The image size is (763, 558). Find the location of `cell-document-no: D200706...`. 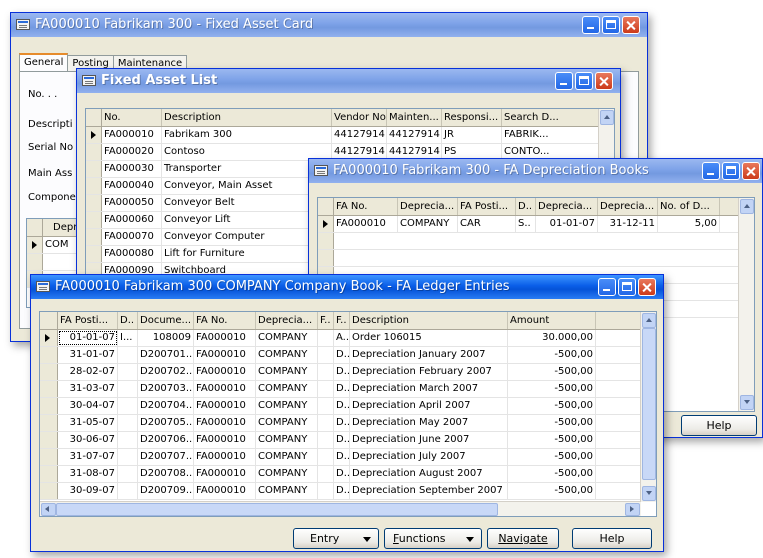

cell-document-no: D200706... is located at coordinates (166, 440).